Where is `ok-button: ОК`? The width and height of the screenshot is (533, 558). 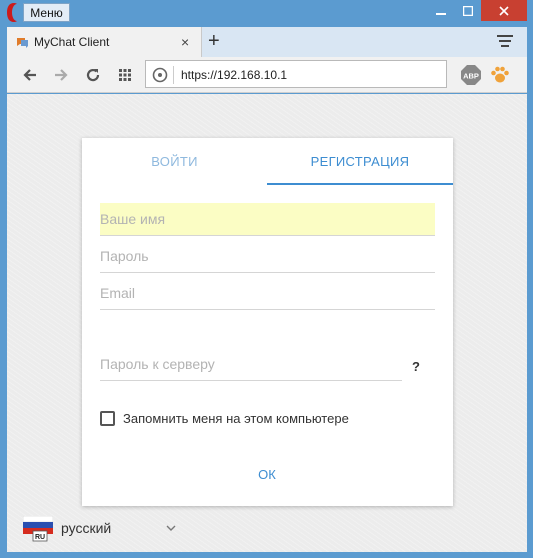 ok-button: ОК is located at coordinates (267, 474).